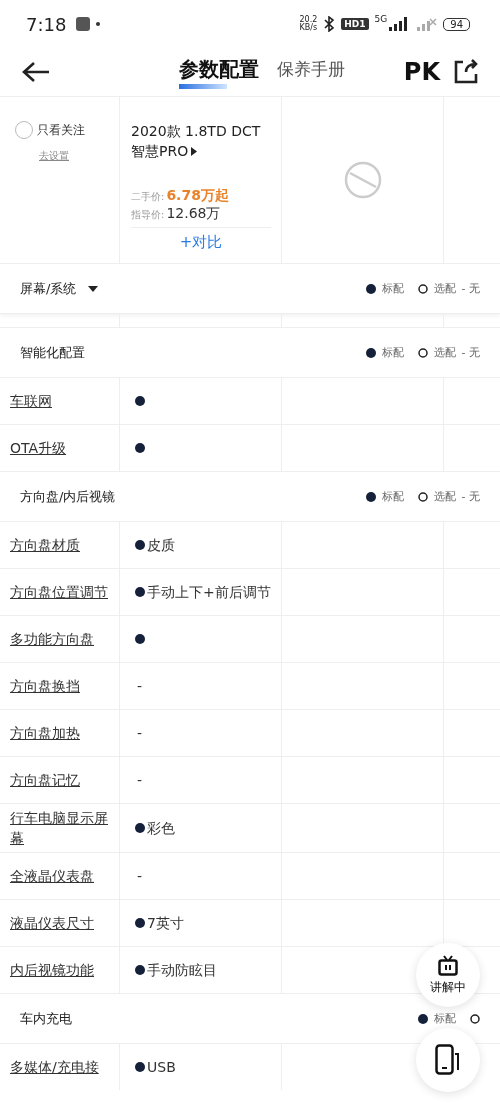 The width and height of the screenshot is (500, 1111). I want to click on parameter-link: 多功能方向盘, so click(52, 639).